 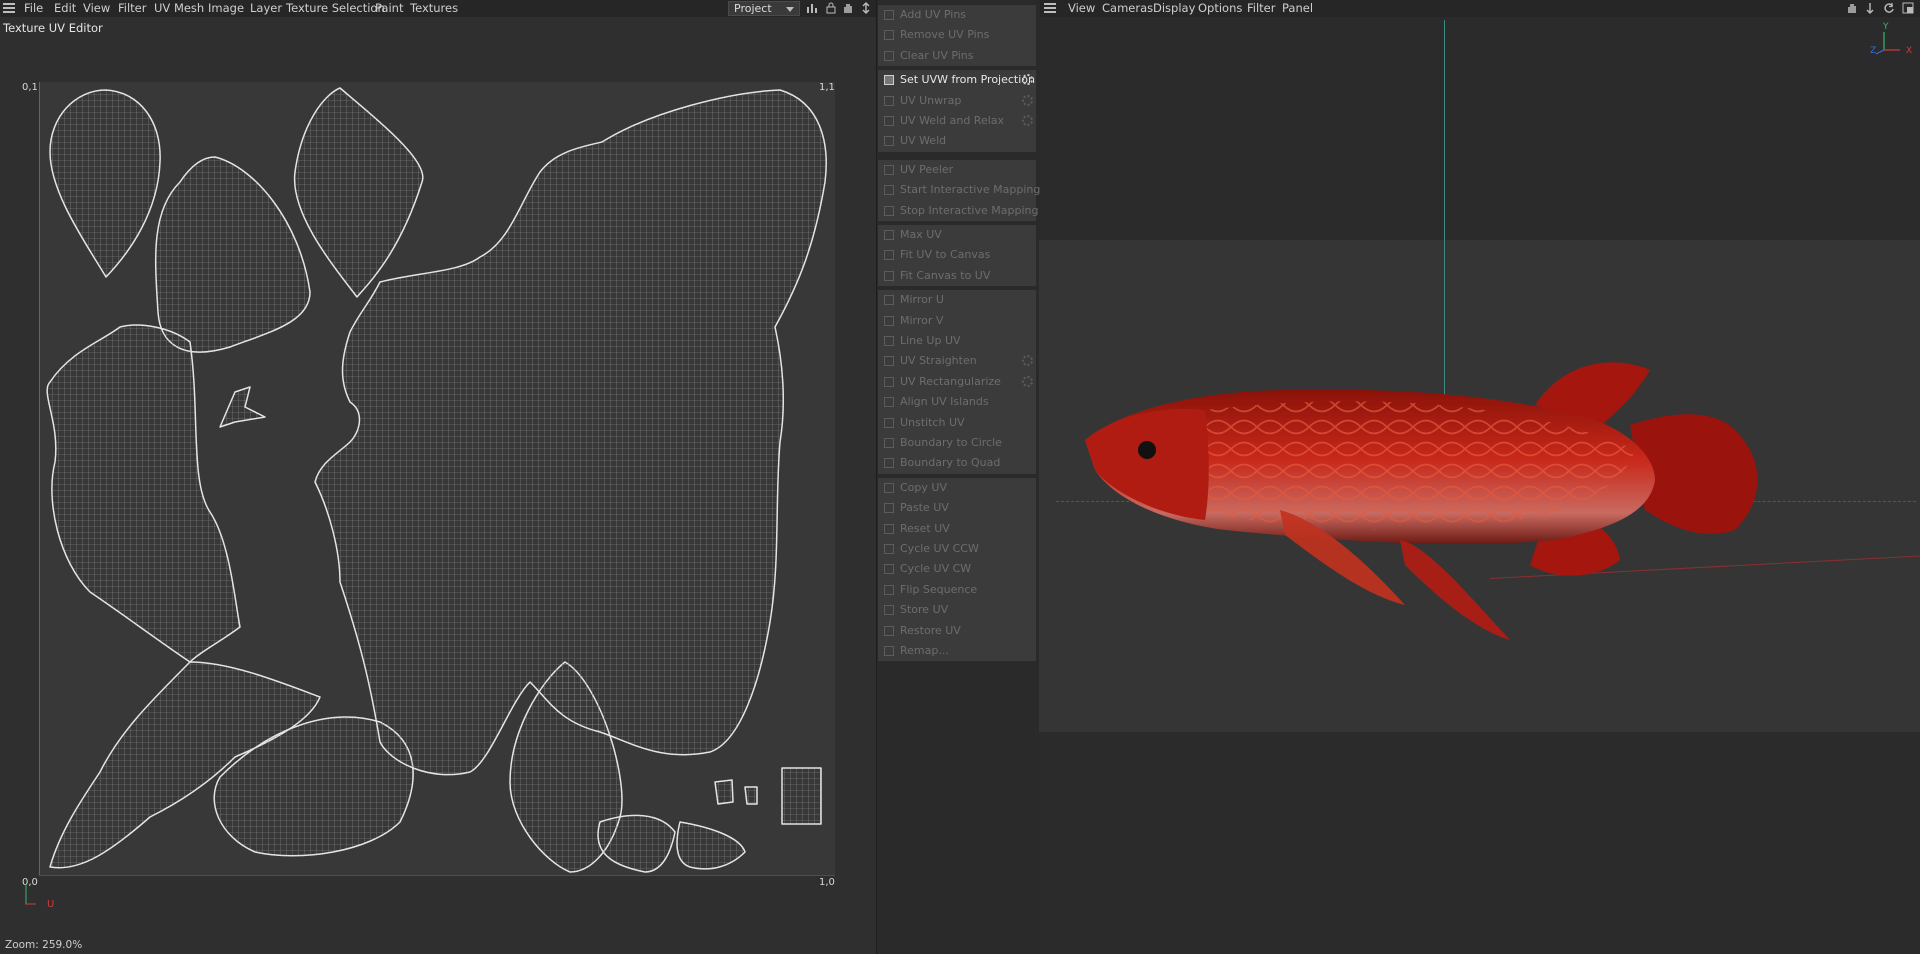 What do you see at coordinates (1908, 8) in the screenshot?
I see `maximize-panel-icon` at bounding box center [1908, 8].